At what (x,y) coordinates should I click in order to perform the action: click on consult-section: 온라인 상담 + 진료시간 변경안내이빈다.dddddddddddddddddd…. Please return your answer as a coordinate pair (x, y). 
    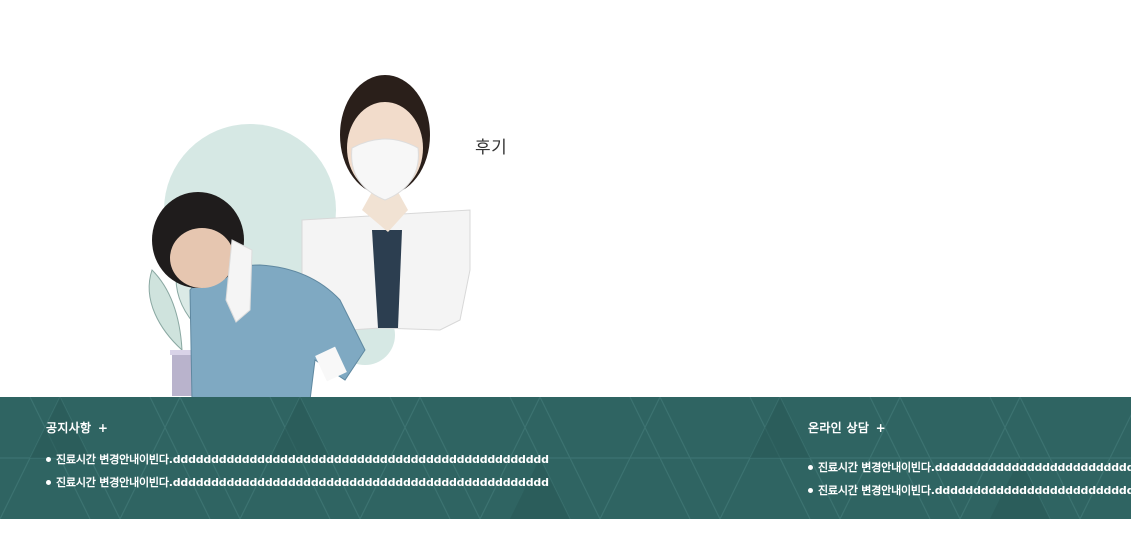
    Looking at the image, I should click on (969, 463).